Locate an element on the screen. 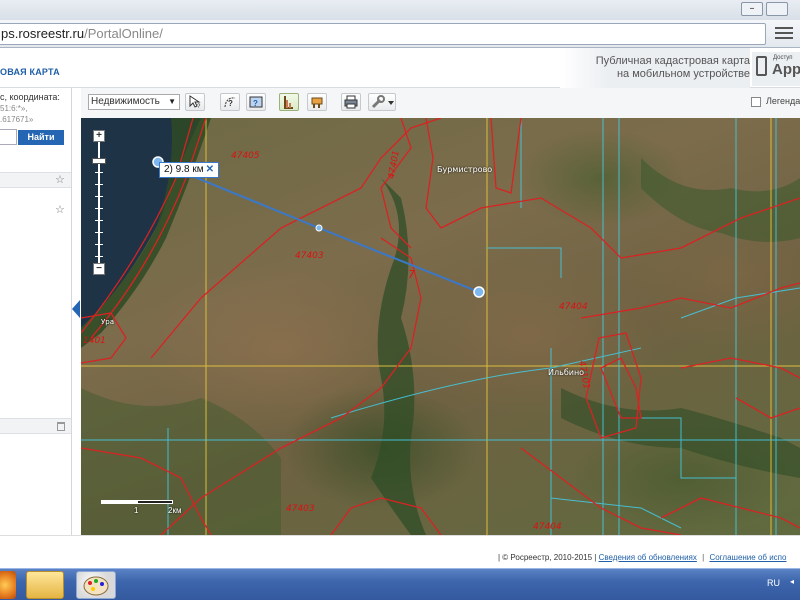 This screenshot has height=601, width=800. sidebar-footer-row is located at coordinates (35, 426).